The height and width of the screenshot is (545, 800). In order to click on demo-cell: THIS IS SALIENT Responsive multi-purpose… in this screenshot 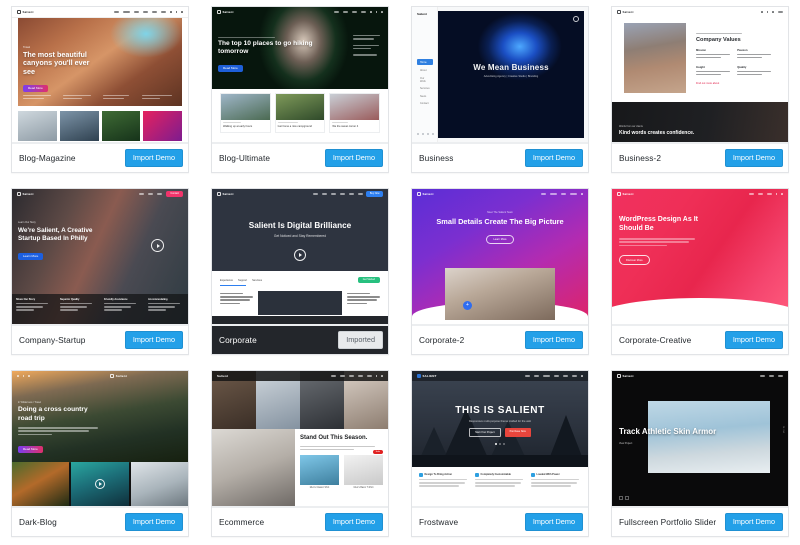, I will do `click(500, 454)`.